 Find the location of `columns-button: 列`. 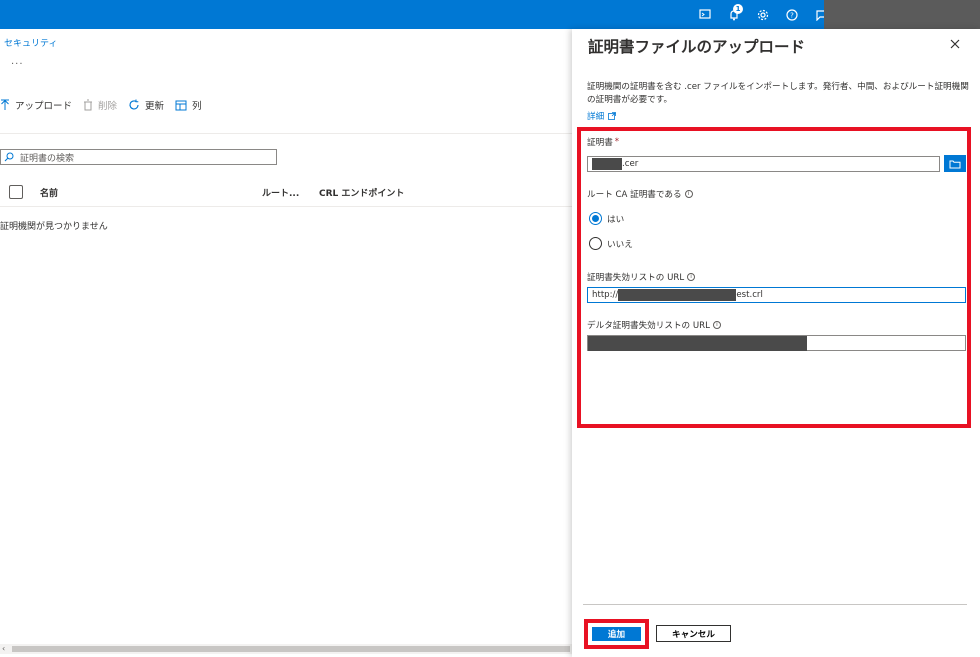

columns-button: 列 is located at coordinates (188, 105).